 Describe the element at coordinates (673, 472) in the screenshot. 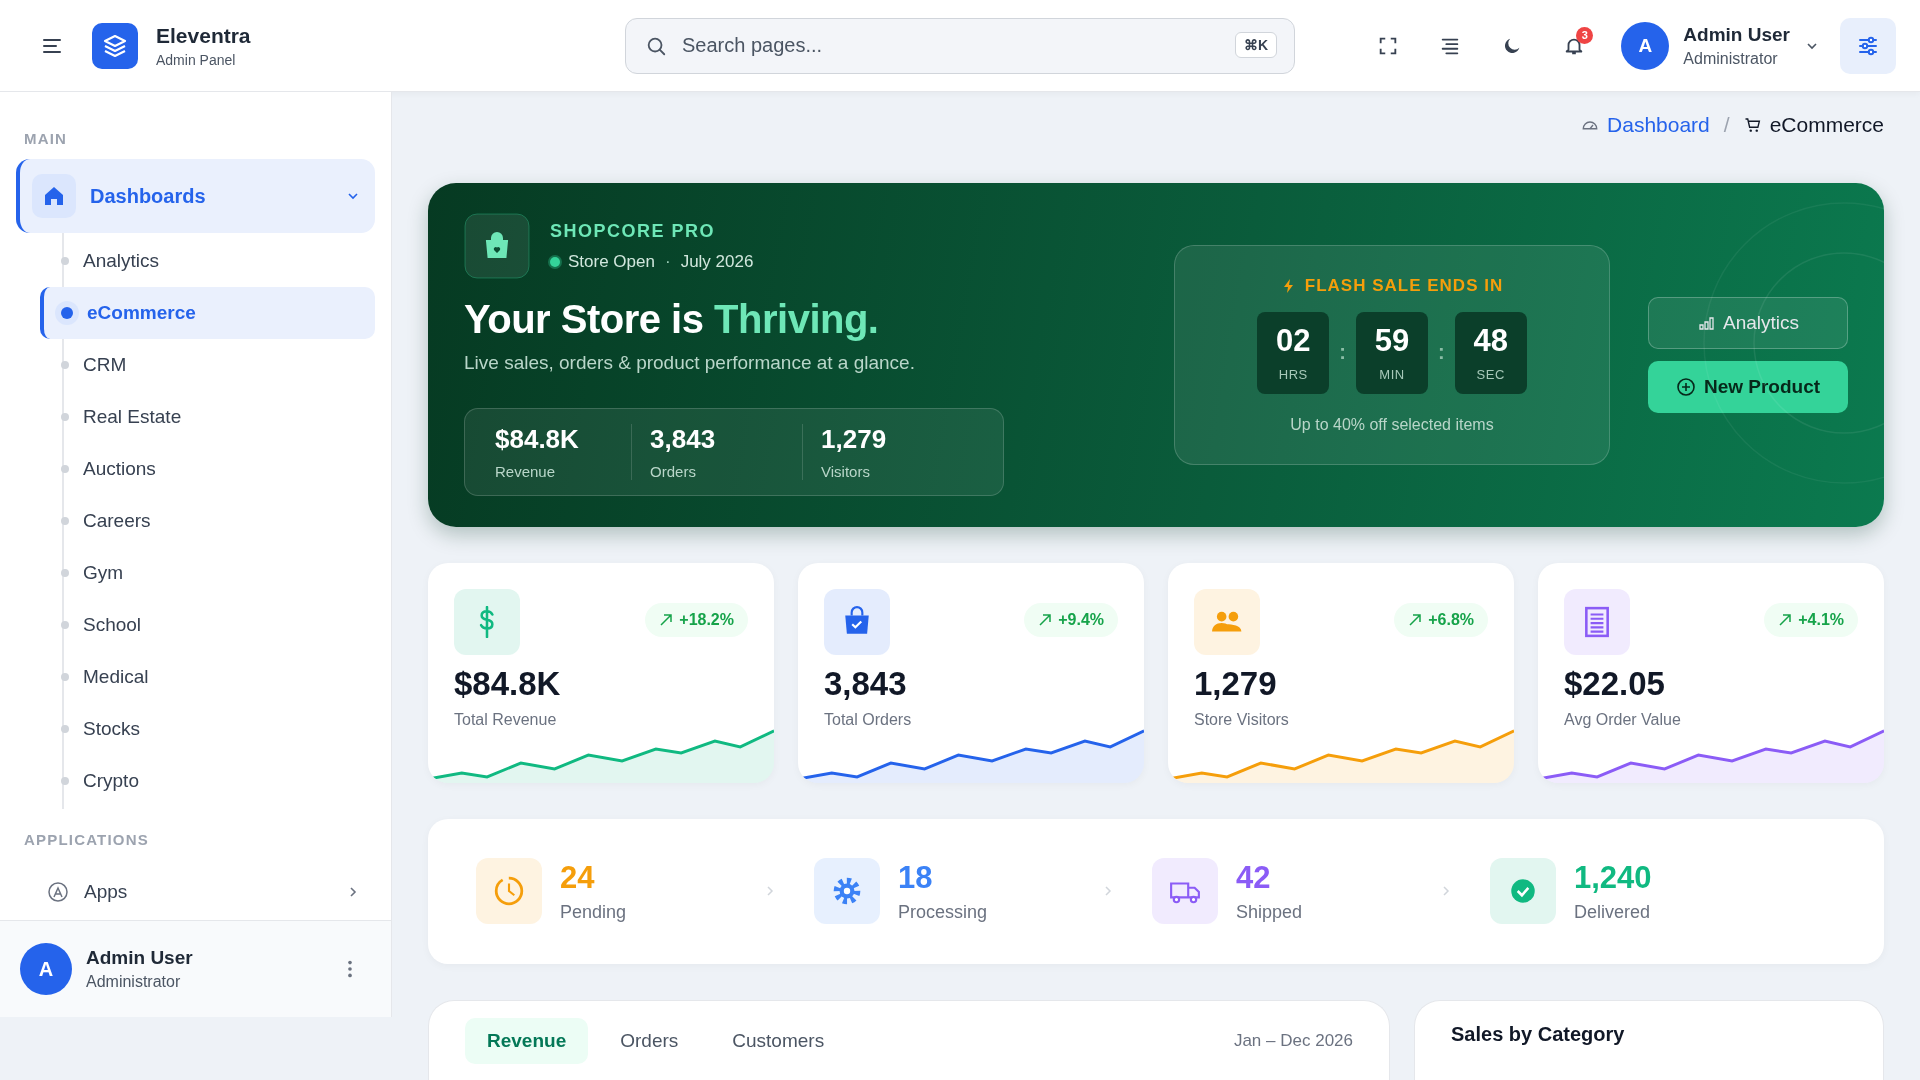

I see `stat-label: Orders` at that location.